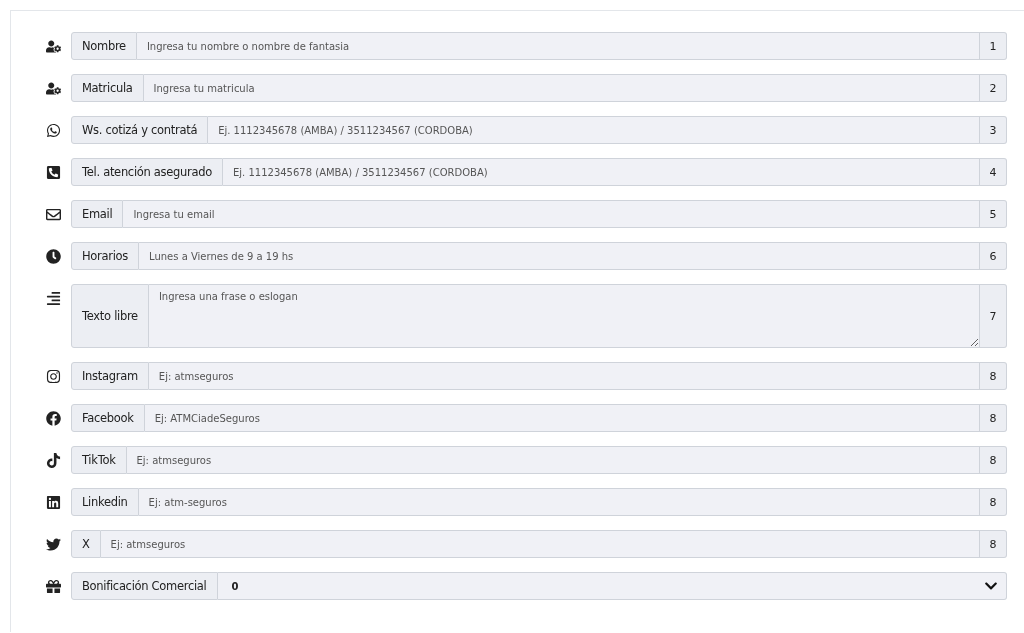  What do you see at coordinates (53, 214) in the screenshot?
I see `envelope-icon` at bounding box center [53, 214].